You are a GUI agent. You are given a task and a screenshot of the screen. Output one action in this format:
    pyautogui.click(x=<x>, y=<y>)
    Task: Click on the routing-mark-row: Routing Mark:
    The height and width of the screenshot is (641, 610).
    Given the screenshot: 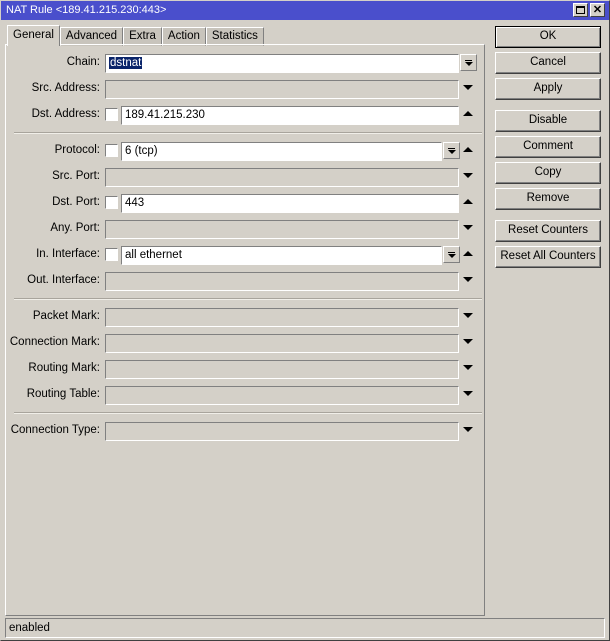 What is the action you would take?
    pyautogui.click(x=246, y=369)
    